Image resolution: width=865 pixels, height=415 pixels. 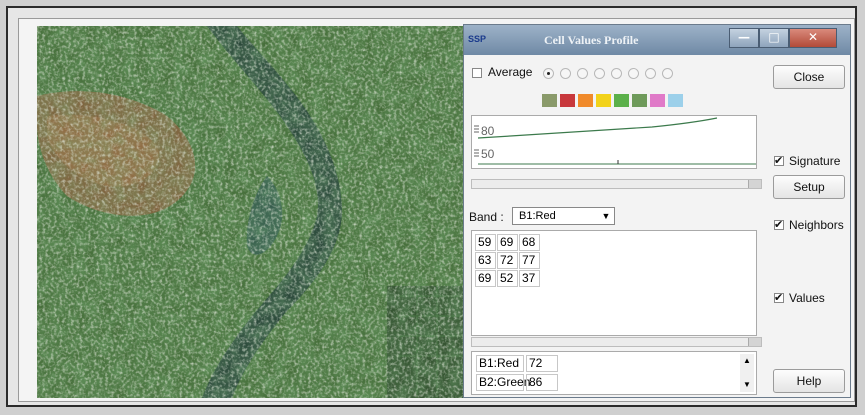 I want to click on app-logo: SSP, so click(x=477, y=39).